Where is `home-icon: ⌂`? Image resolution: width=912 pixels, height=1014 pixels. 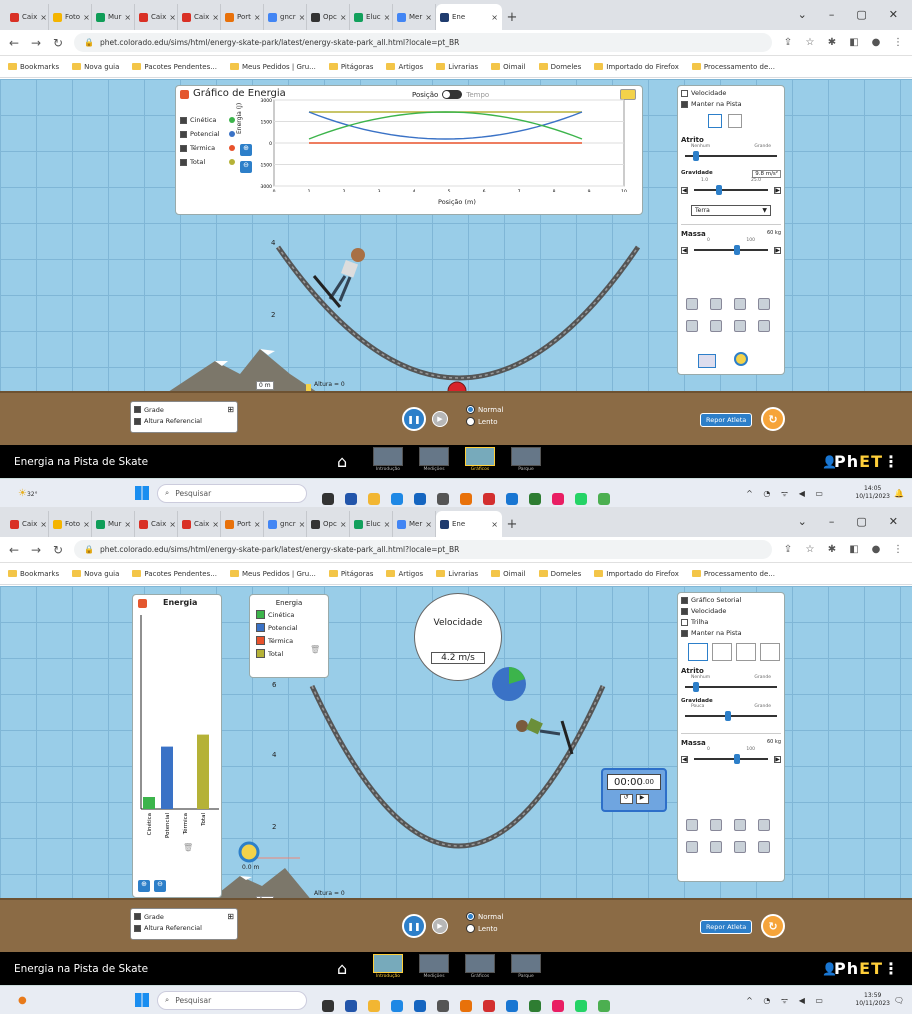 home-icon: ⌂ is located at coordinates (342, 461).